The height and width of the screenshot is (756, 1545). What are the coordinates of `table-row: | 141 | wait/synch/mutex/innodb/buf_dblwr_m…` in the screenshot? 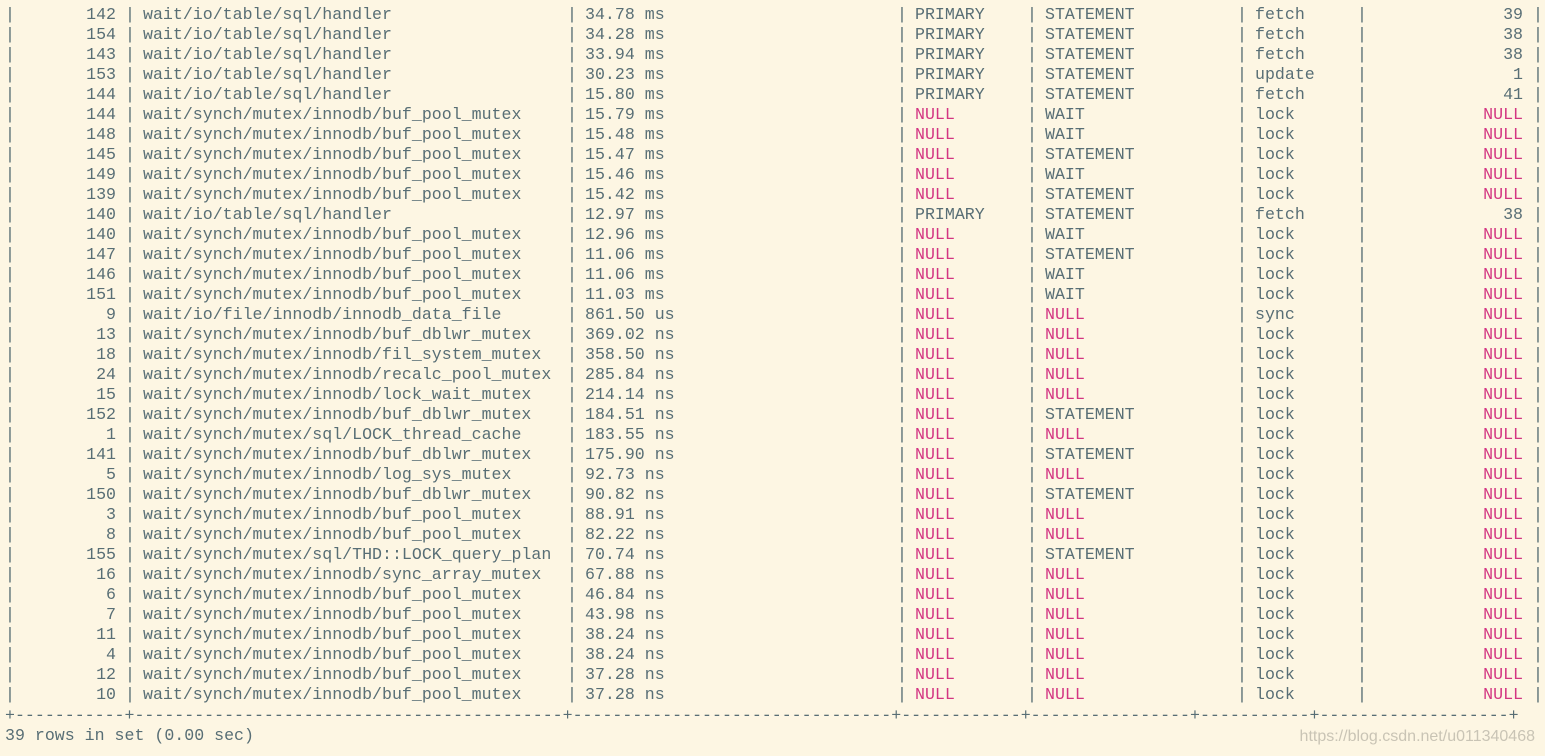 It's located at (775, 455).